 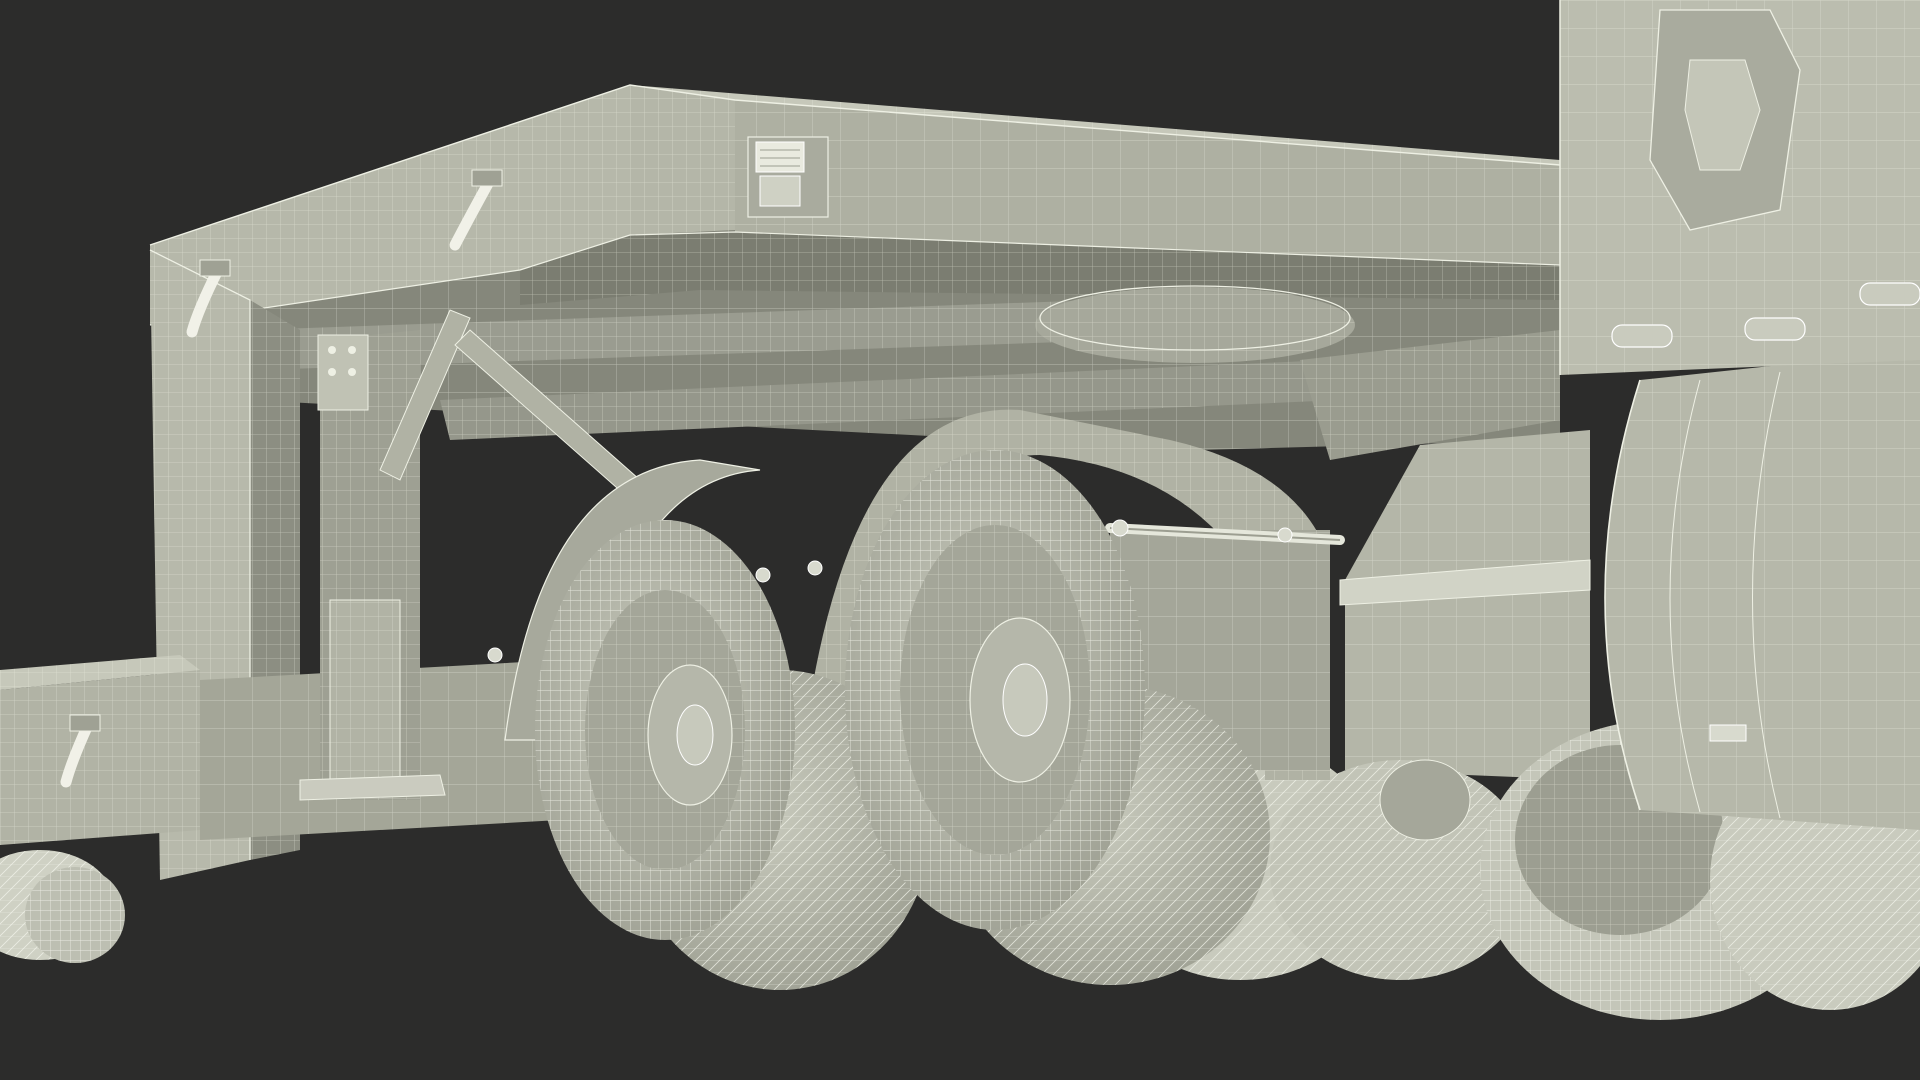 What do you see at coordinates (788, 177) in the screenshot?
I see `tail-light` at bounding box center [788, 177].